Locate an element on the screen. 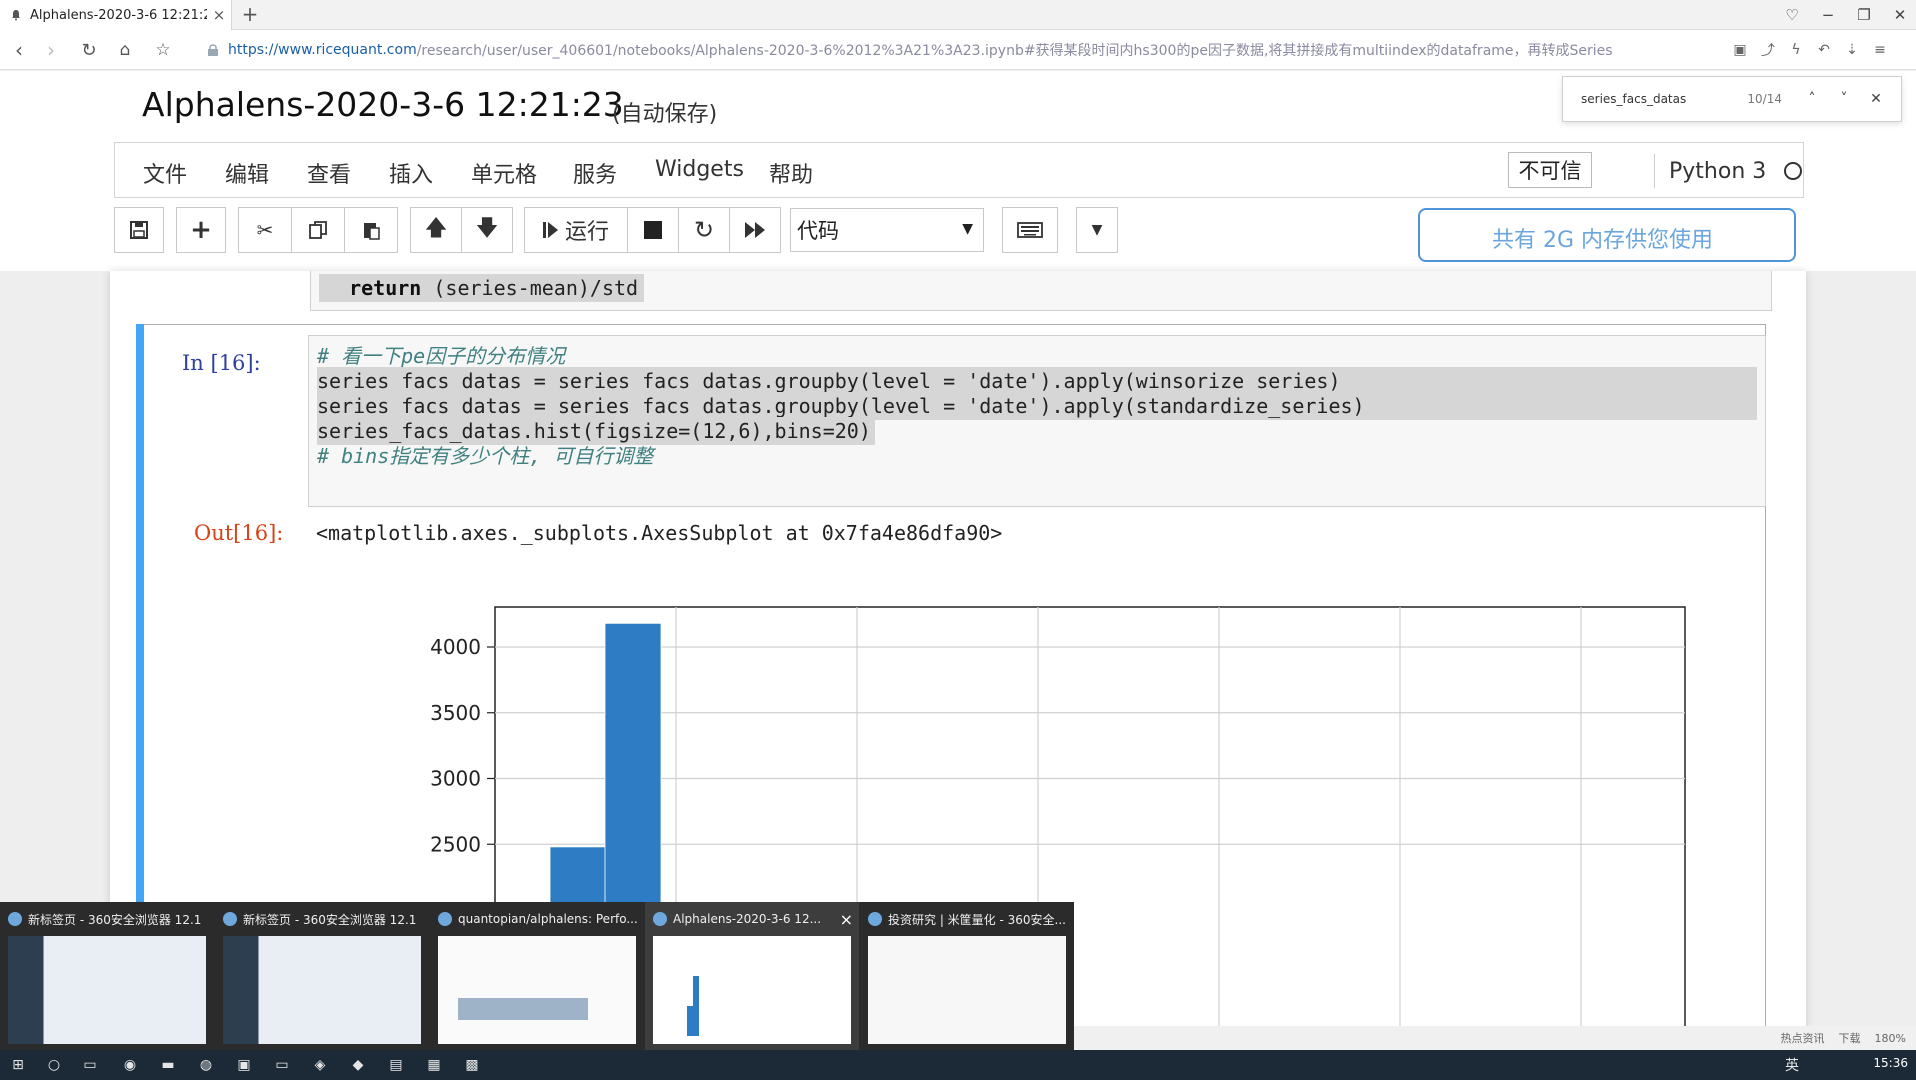 This screenshot has width=1916, height=1080. restart-run-all-button is located at coordinates (755, 230).